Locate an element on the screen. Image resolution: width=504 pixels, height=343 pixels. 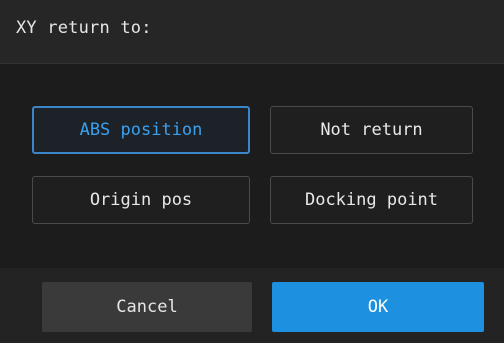
ok-button-label: OK is located at coordinates (378, 307).